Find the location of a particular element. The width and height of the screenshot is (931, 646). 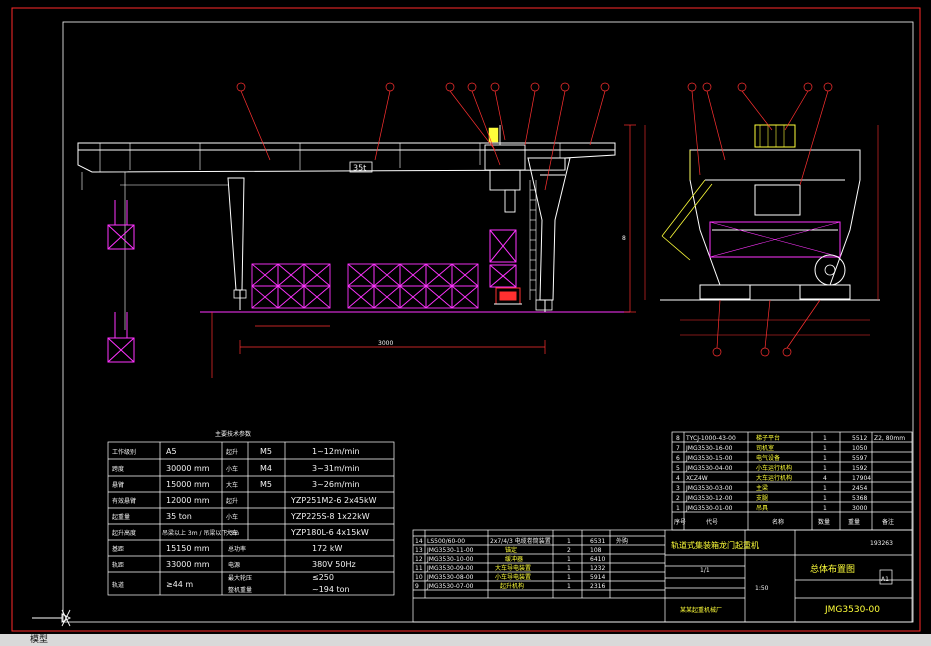

bom-code: JMG3530-09-00 is located at coordinates (450, 568).